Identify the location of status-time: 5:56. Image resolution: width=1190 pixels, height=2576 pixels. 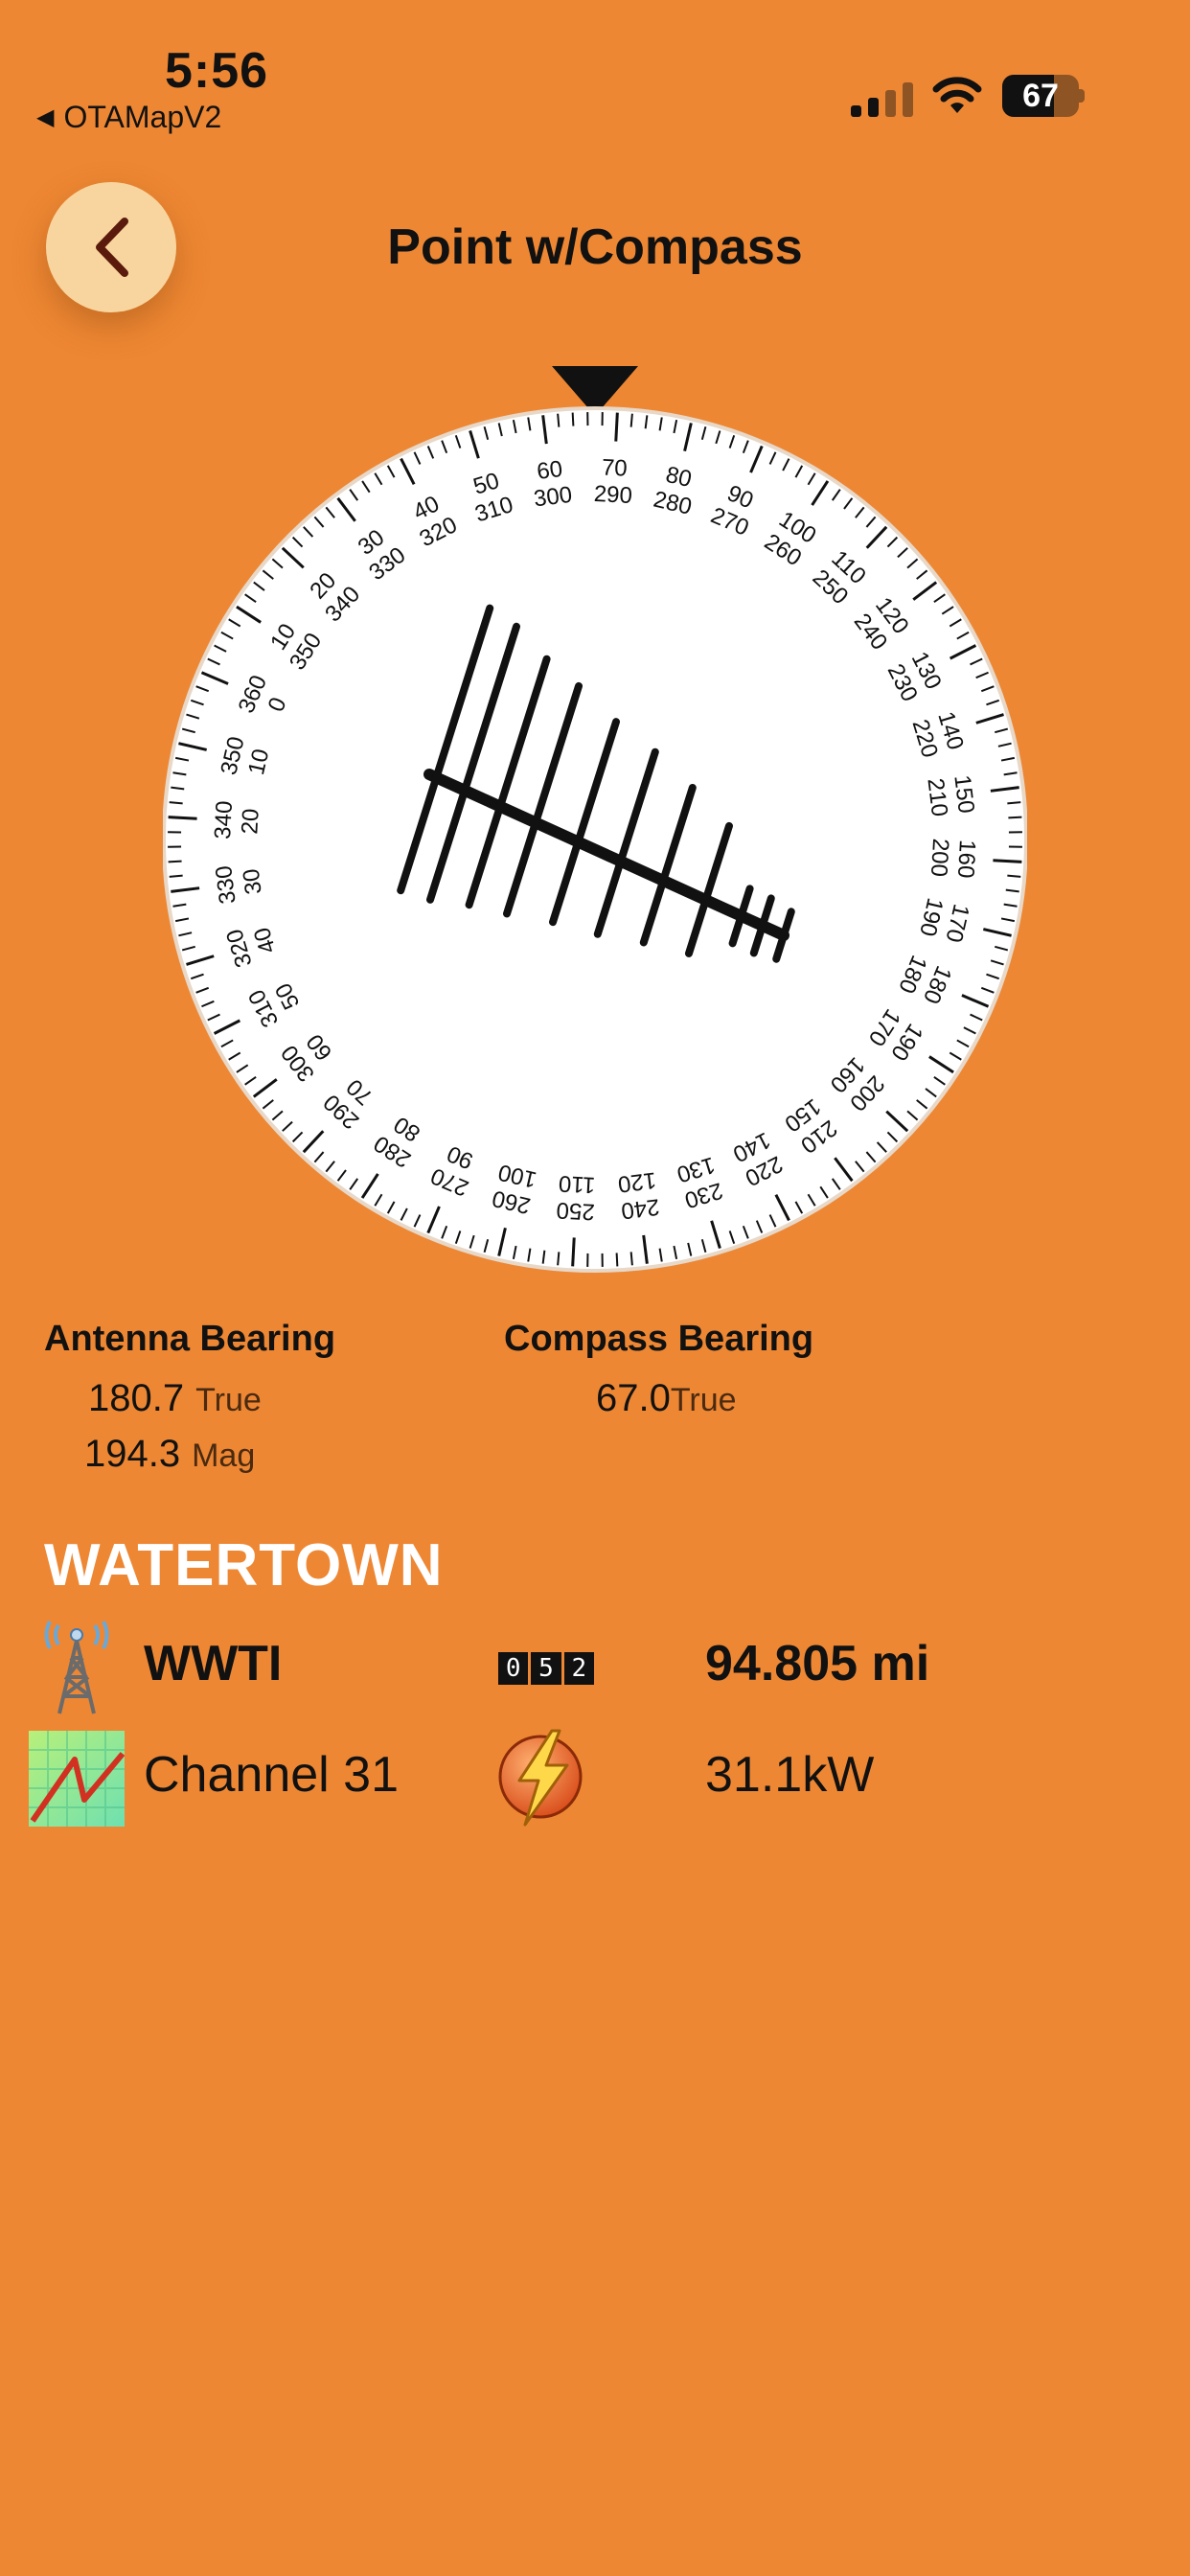
(217, 71).